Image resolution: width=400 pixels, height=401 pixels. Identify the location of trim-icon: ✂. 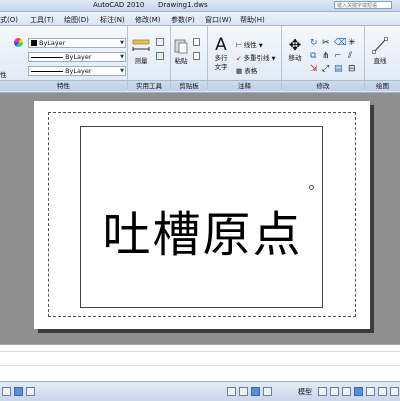
(326, 43).